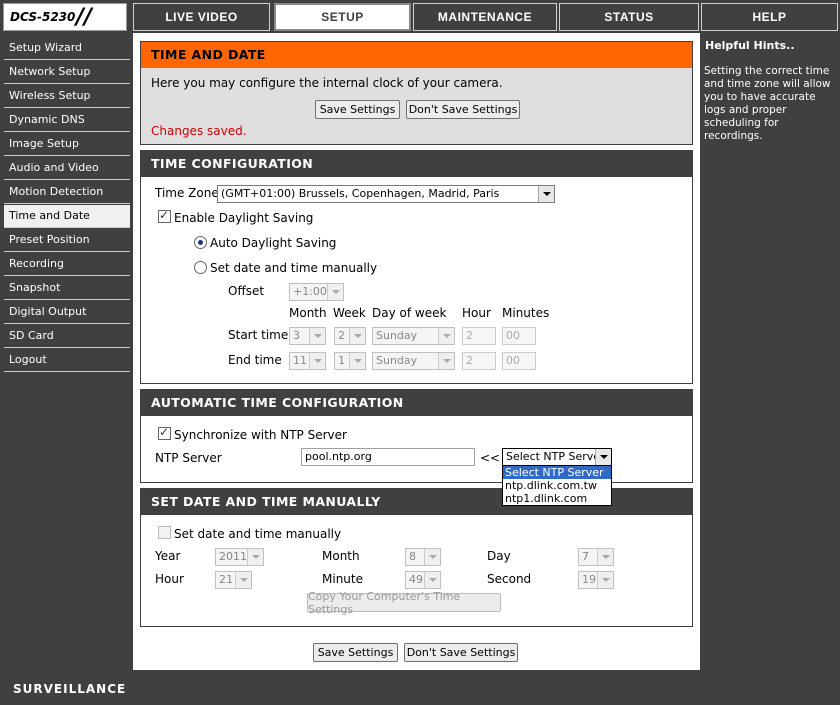 The height and width of the screenshot is (705, 840). What do you see at coordinates (258, 335) in the screenshot?
I see `start-time-label: Start time` at bounding box center [258, 335].